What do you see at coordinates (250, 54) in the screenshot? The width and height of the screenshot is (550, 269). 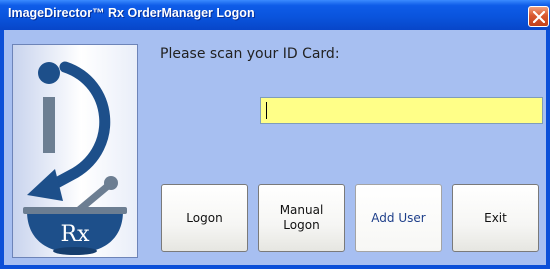 I see `scan-prompt: Please scan your ID Card:` at bounding box center [250, 54].